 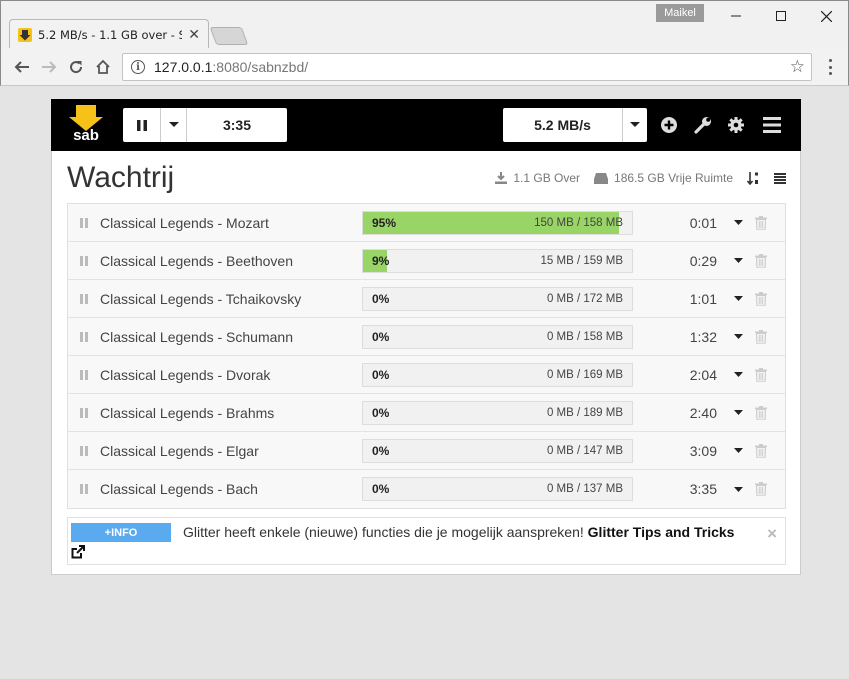 What do you see at coordinates (584, 374) in the screenshot?
I see `progress-size: 0 MB / 169 MB` at bounding box center [584, 374].